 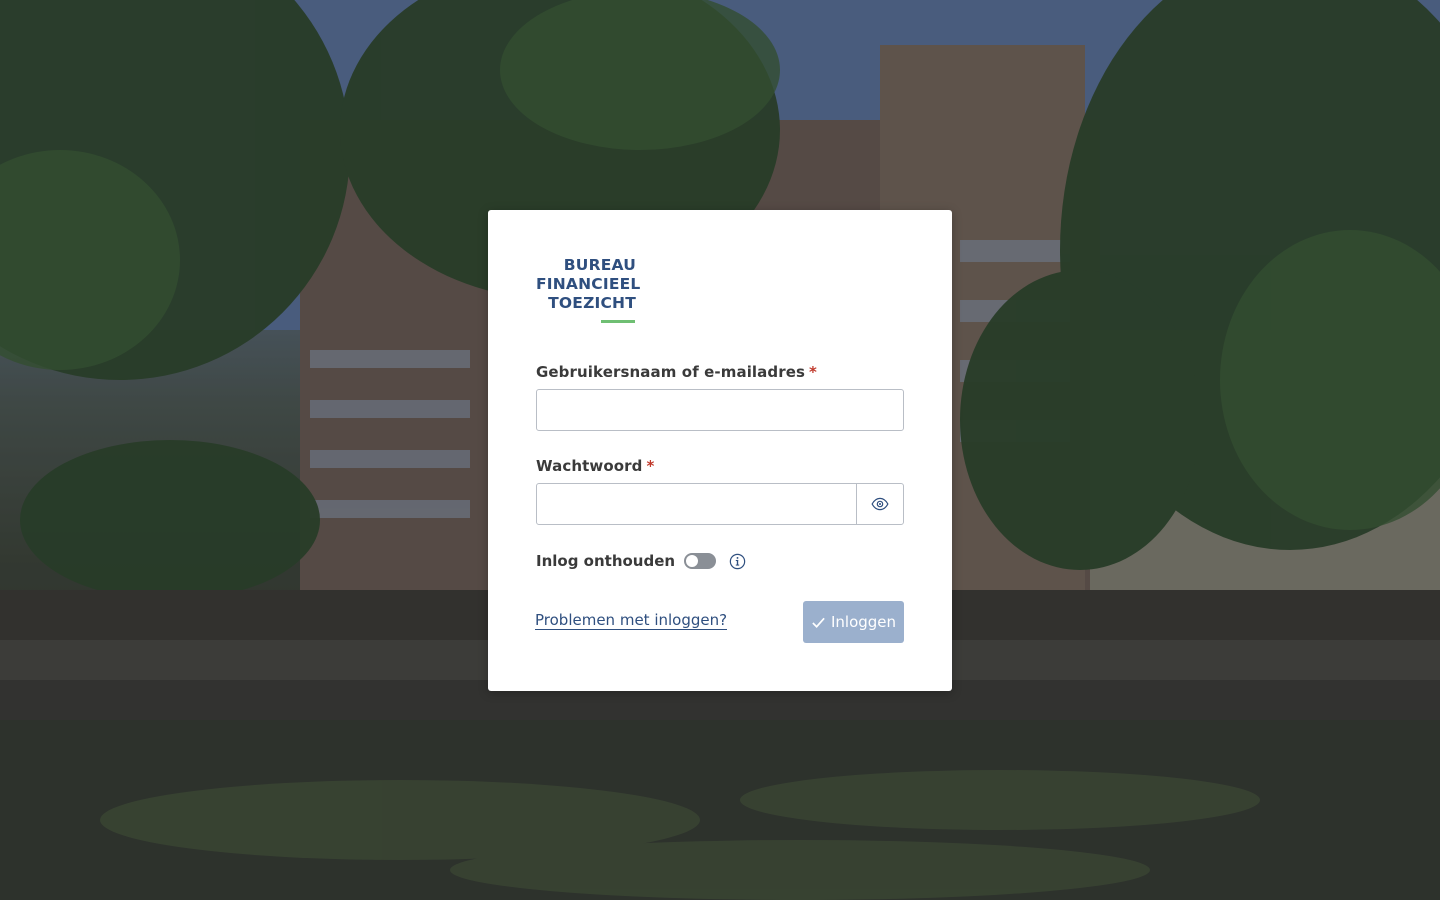 I want to click on show-password-button, so click(x=880, y=504).